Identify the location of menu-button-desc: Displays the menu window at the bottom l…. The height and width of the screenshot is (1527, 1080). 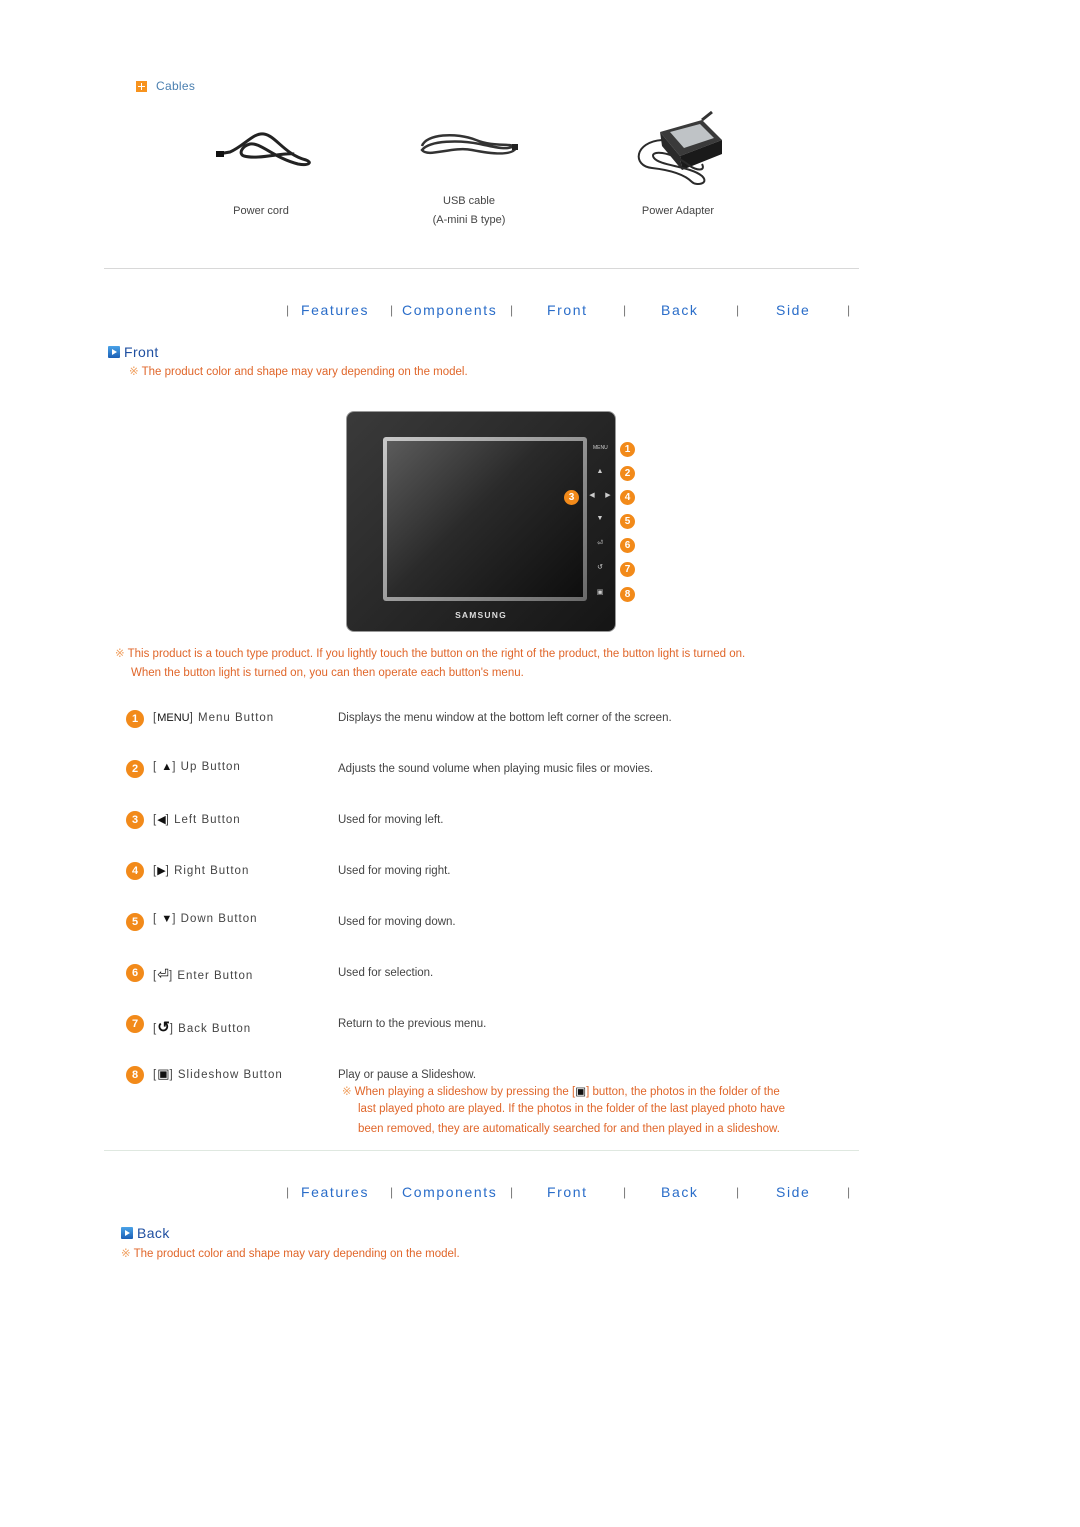
(505, 718).